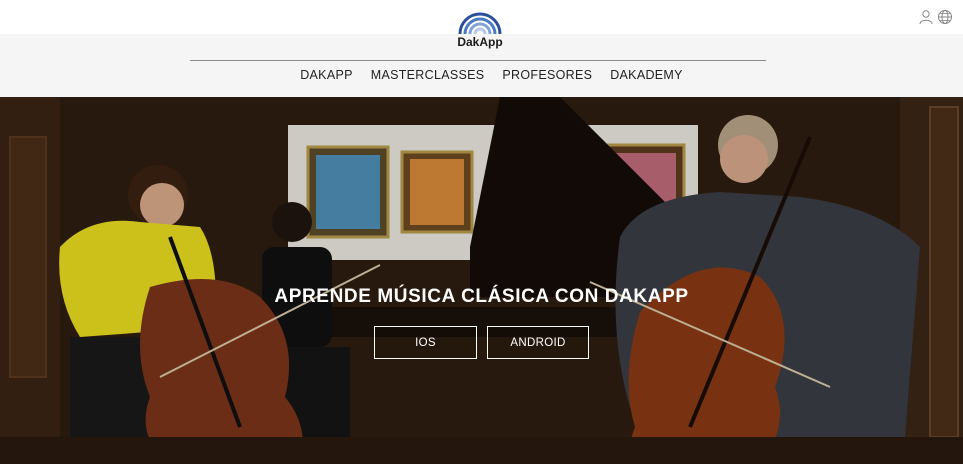 The height and width of the screenshot is (464, 963). I want to click on globe-icon, so click(945, 17).